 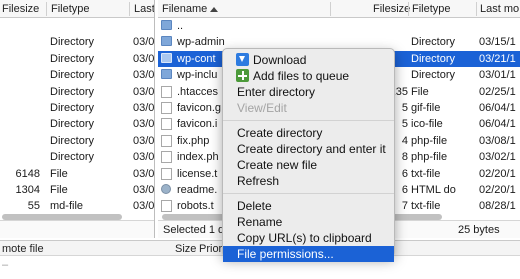 What do you see at coordinates (197, 91) in the screenshot?
I see `remote-row-filename: .htacces` at bounding box center [197, 91].